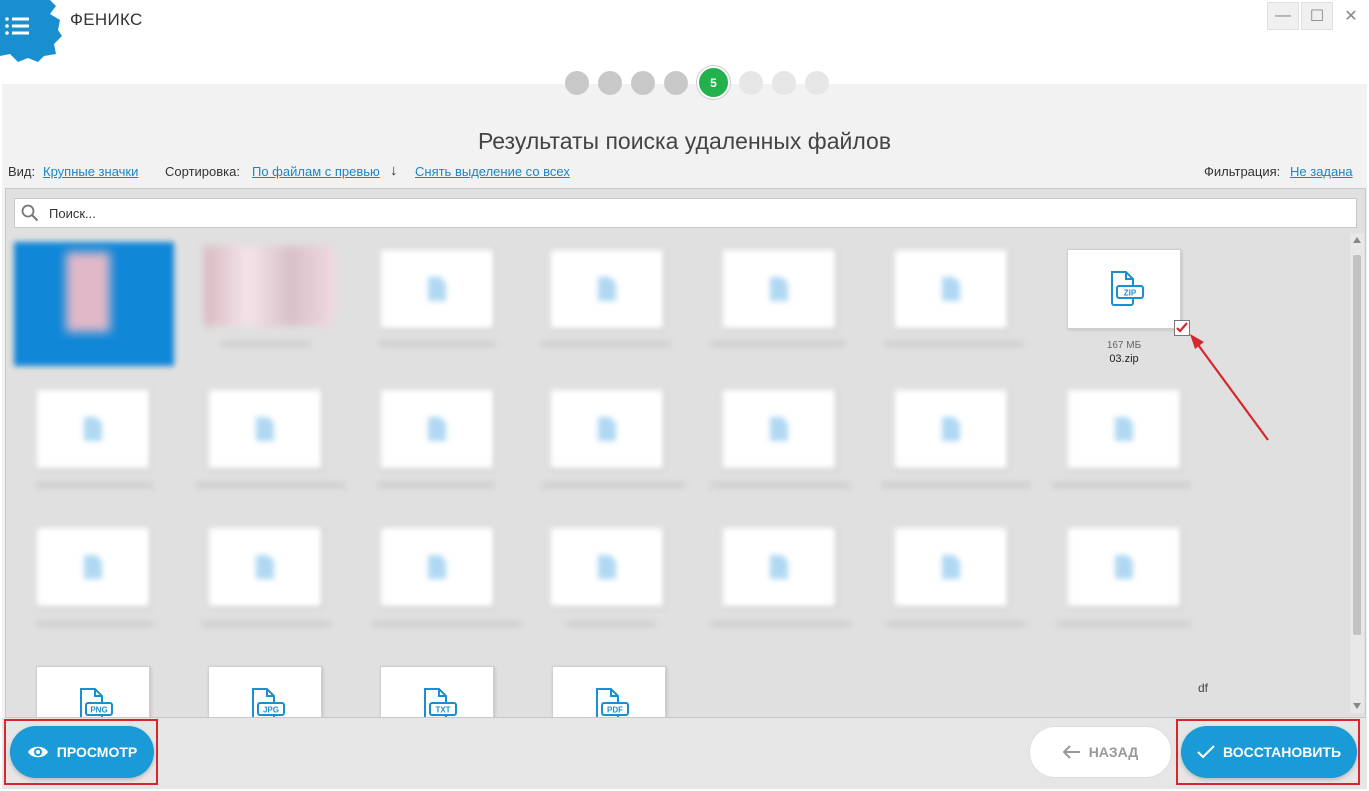  I want to click on restore-button-label: ВОССТАНОВИТЬ, so click(1282, 752).